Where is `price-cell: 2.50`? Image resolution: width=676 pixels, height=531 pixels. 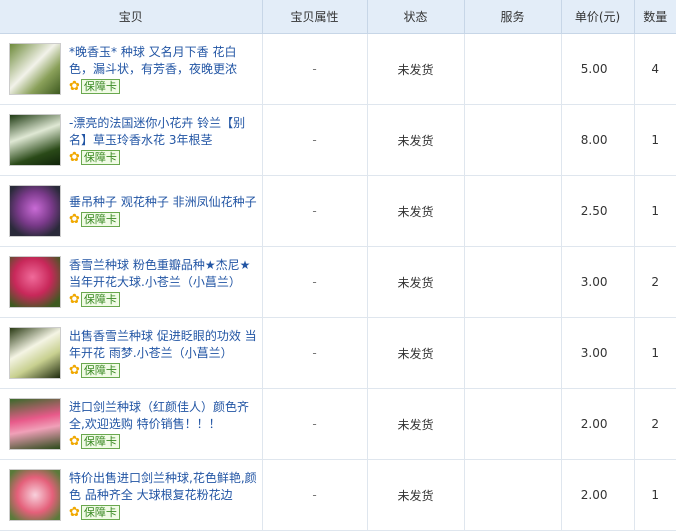
price-cell: 2.50 is located at coordinates (598, 211).